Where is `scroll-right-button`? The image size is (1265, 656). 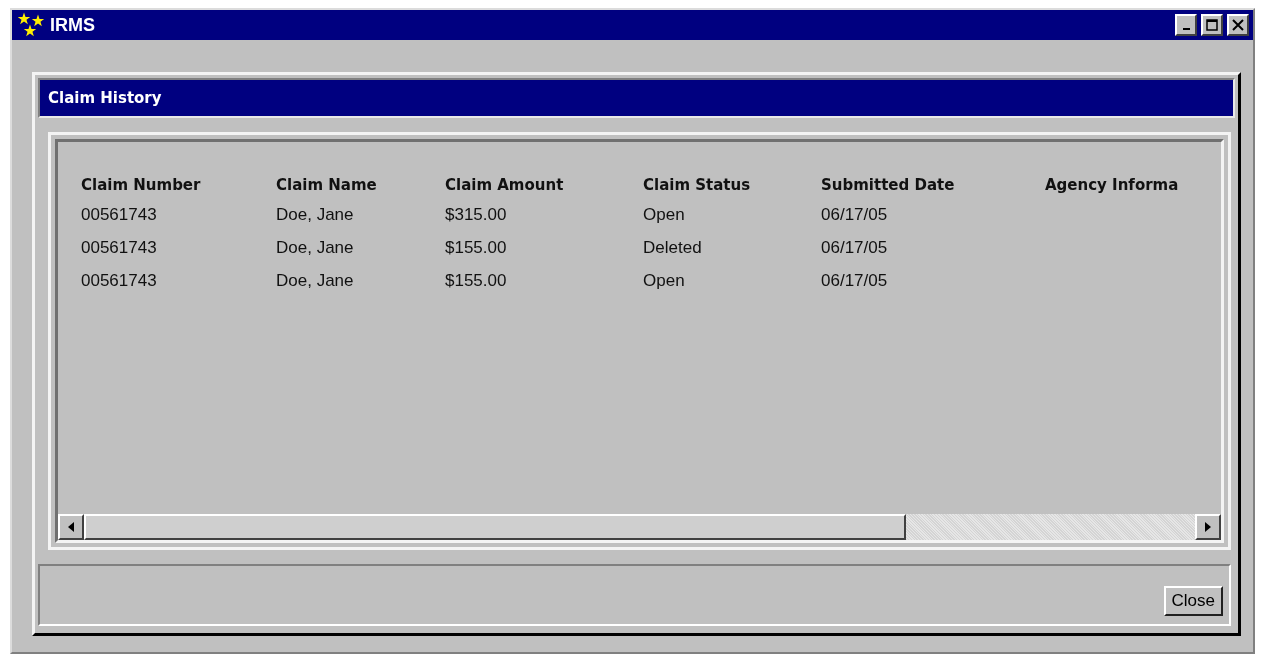
scroll-right-button is located at coordinates (1208, 527).